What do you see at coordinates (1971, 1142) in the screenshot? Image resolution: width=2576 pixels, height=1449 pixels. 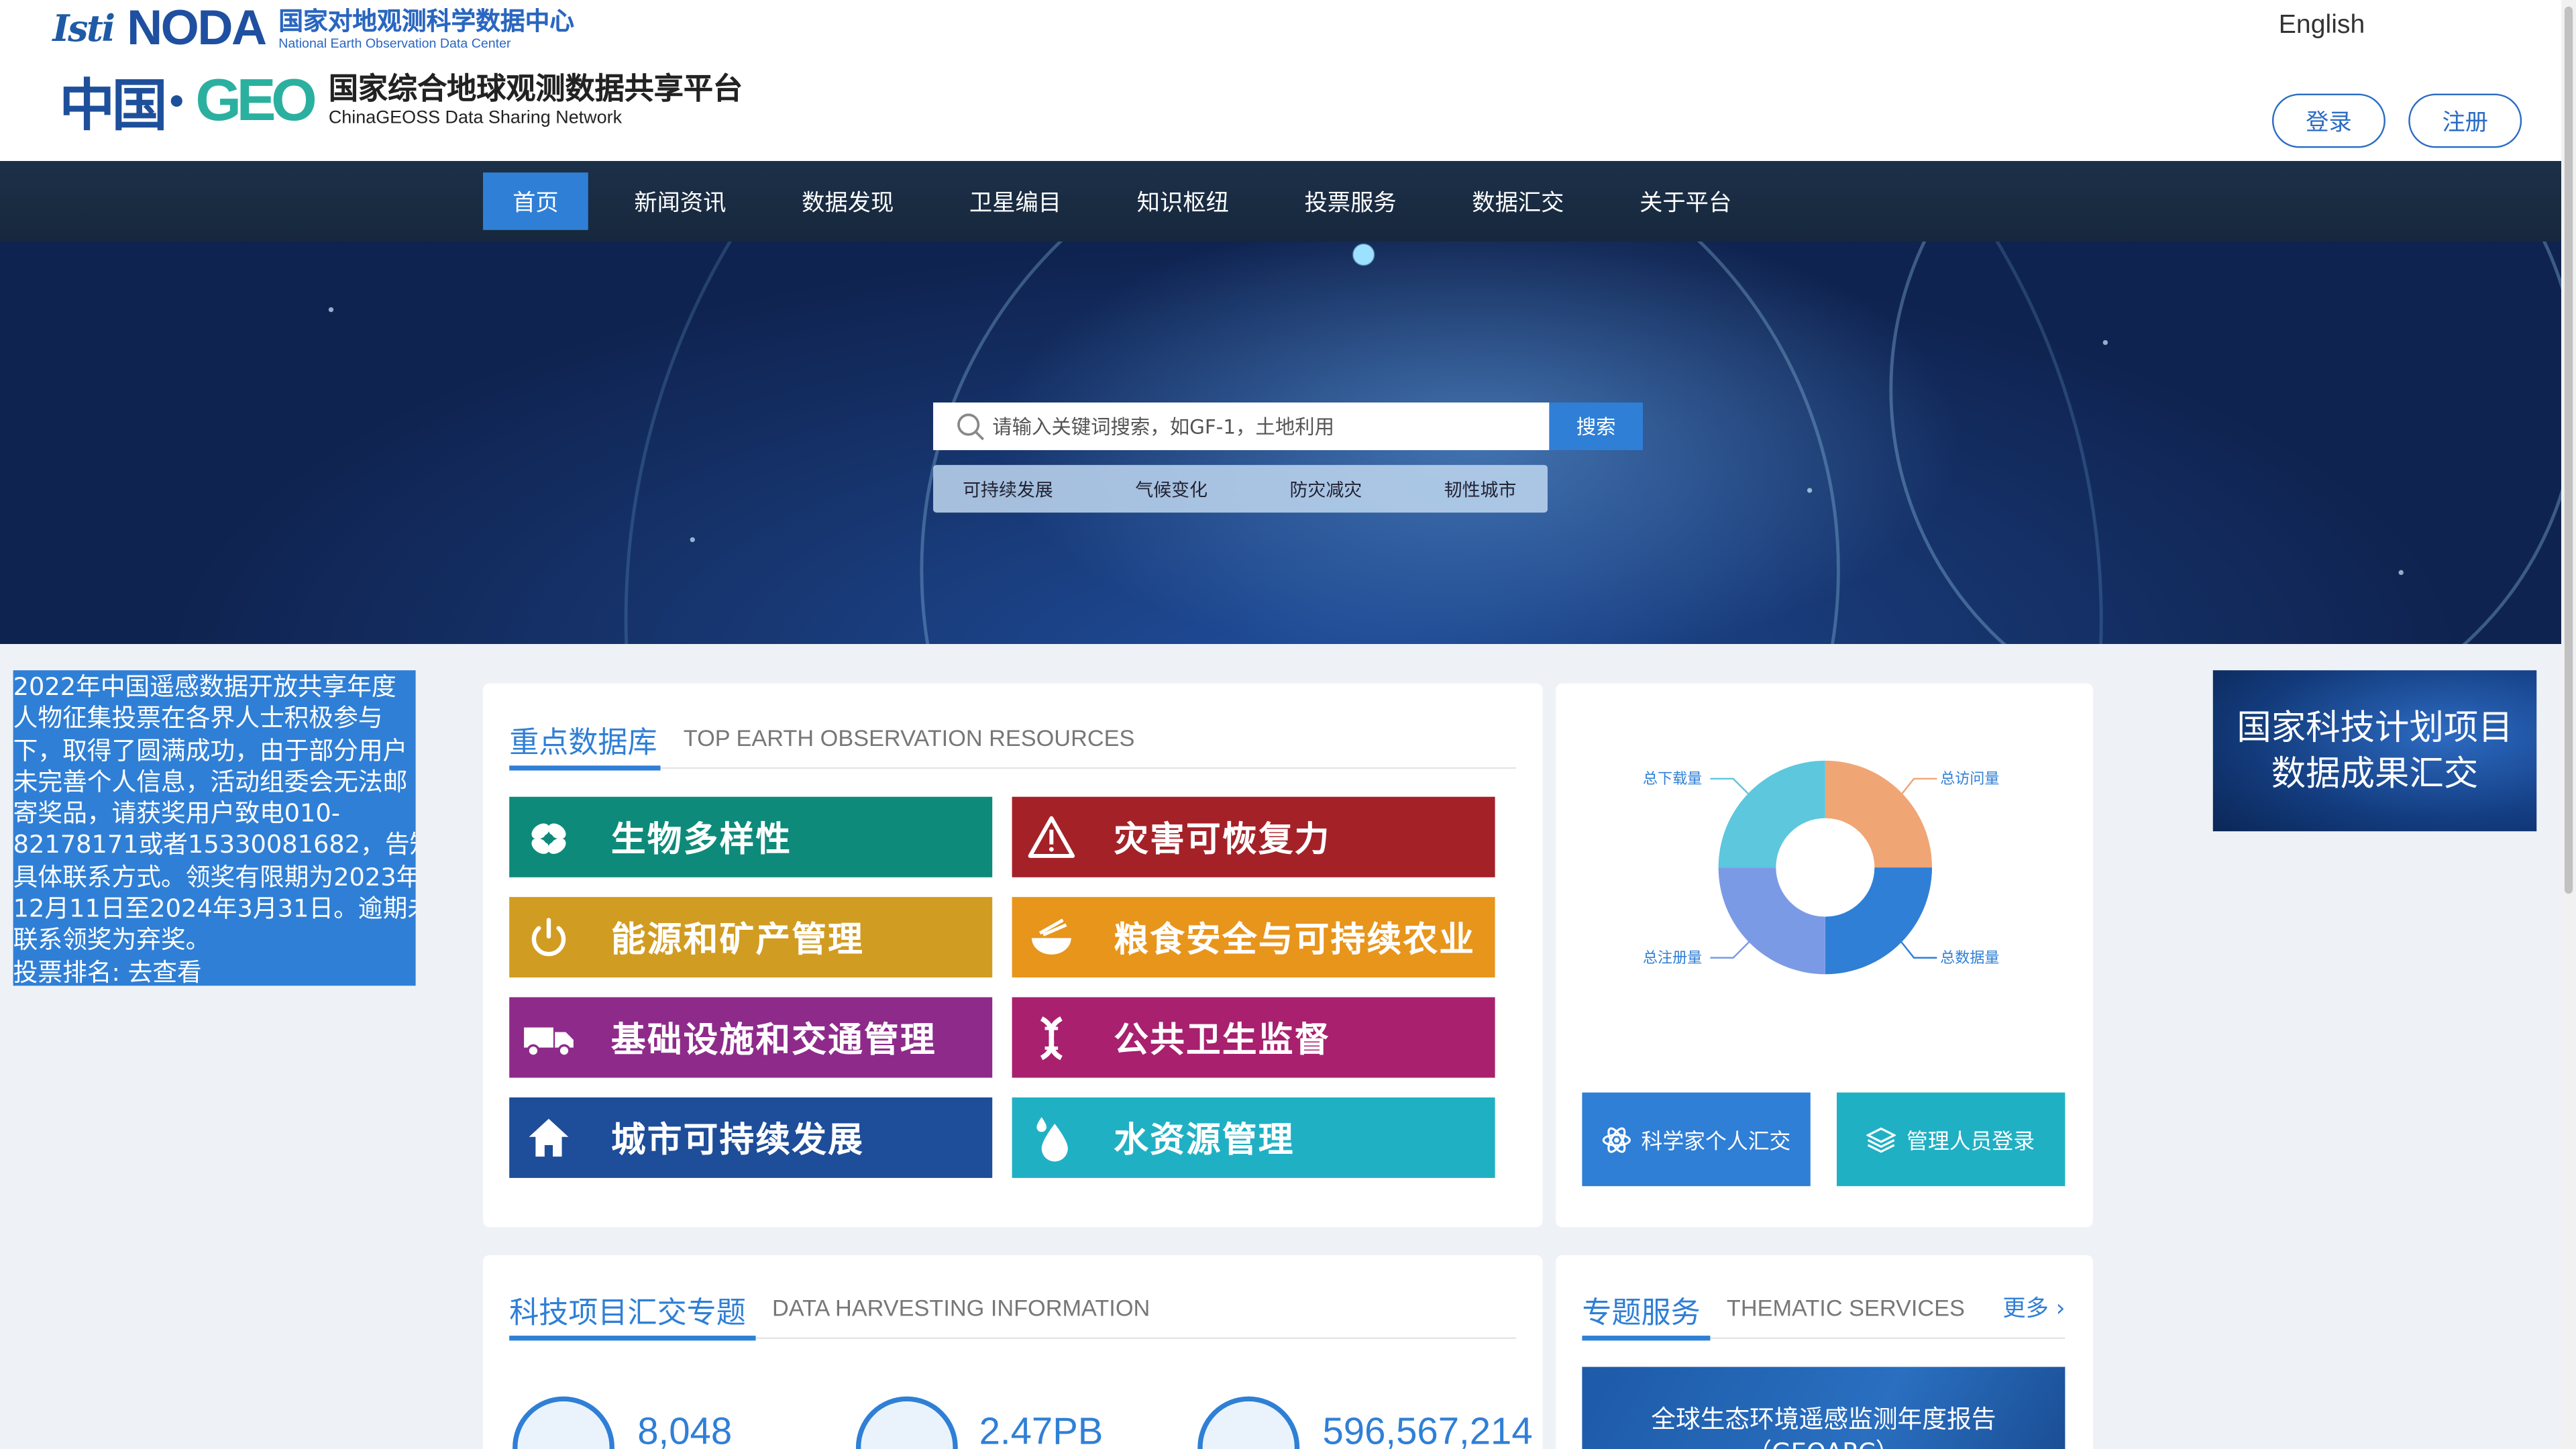 I see `admin-login-label: 管理人员登录` at bounding box center [1971, 1142].